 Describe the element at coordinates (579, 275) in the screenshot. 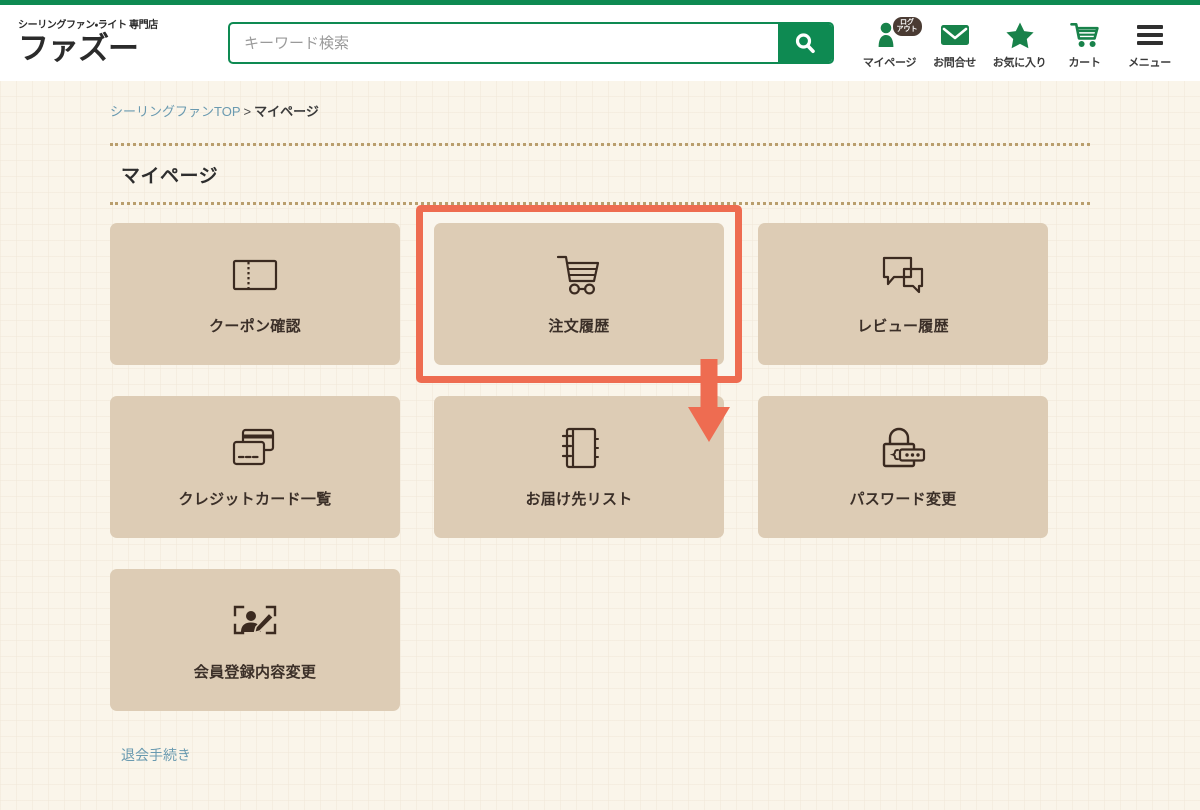

I see `shopping-cart-icon` at that location.